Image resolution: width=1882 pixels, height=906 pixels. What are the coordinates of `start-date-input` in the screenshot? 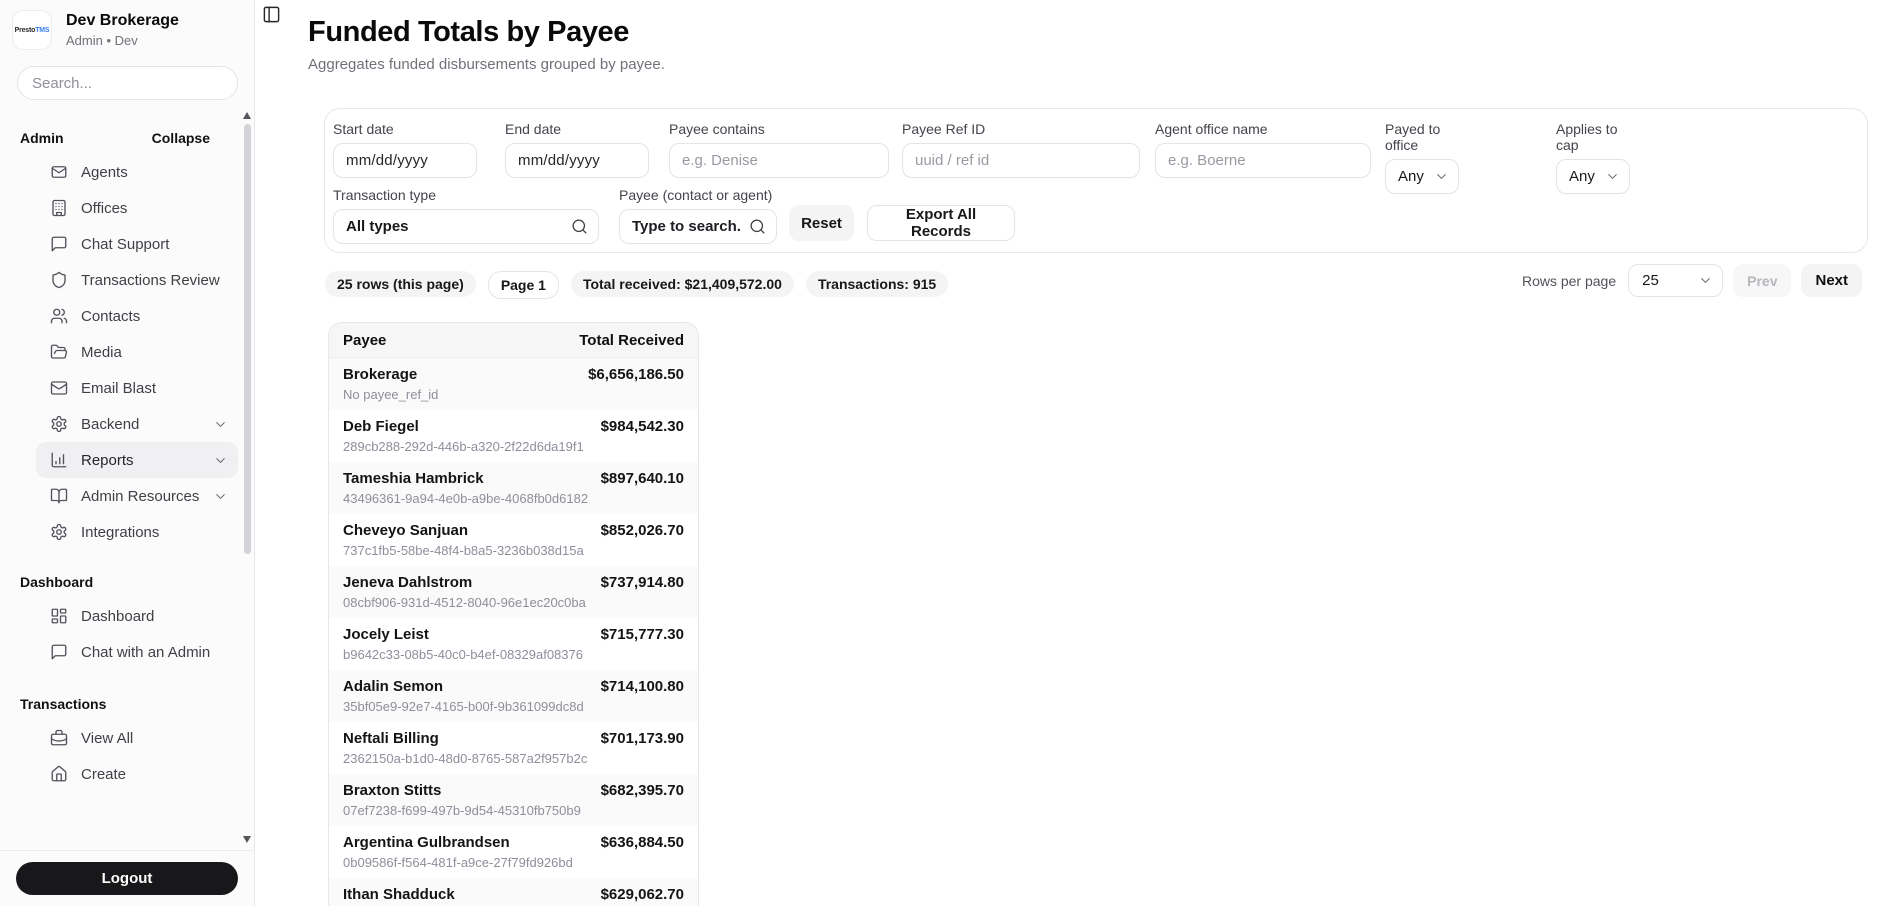 It's located at (405, 160).